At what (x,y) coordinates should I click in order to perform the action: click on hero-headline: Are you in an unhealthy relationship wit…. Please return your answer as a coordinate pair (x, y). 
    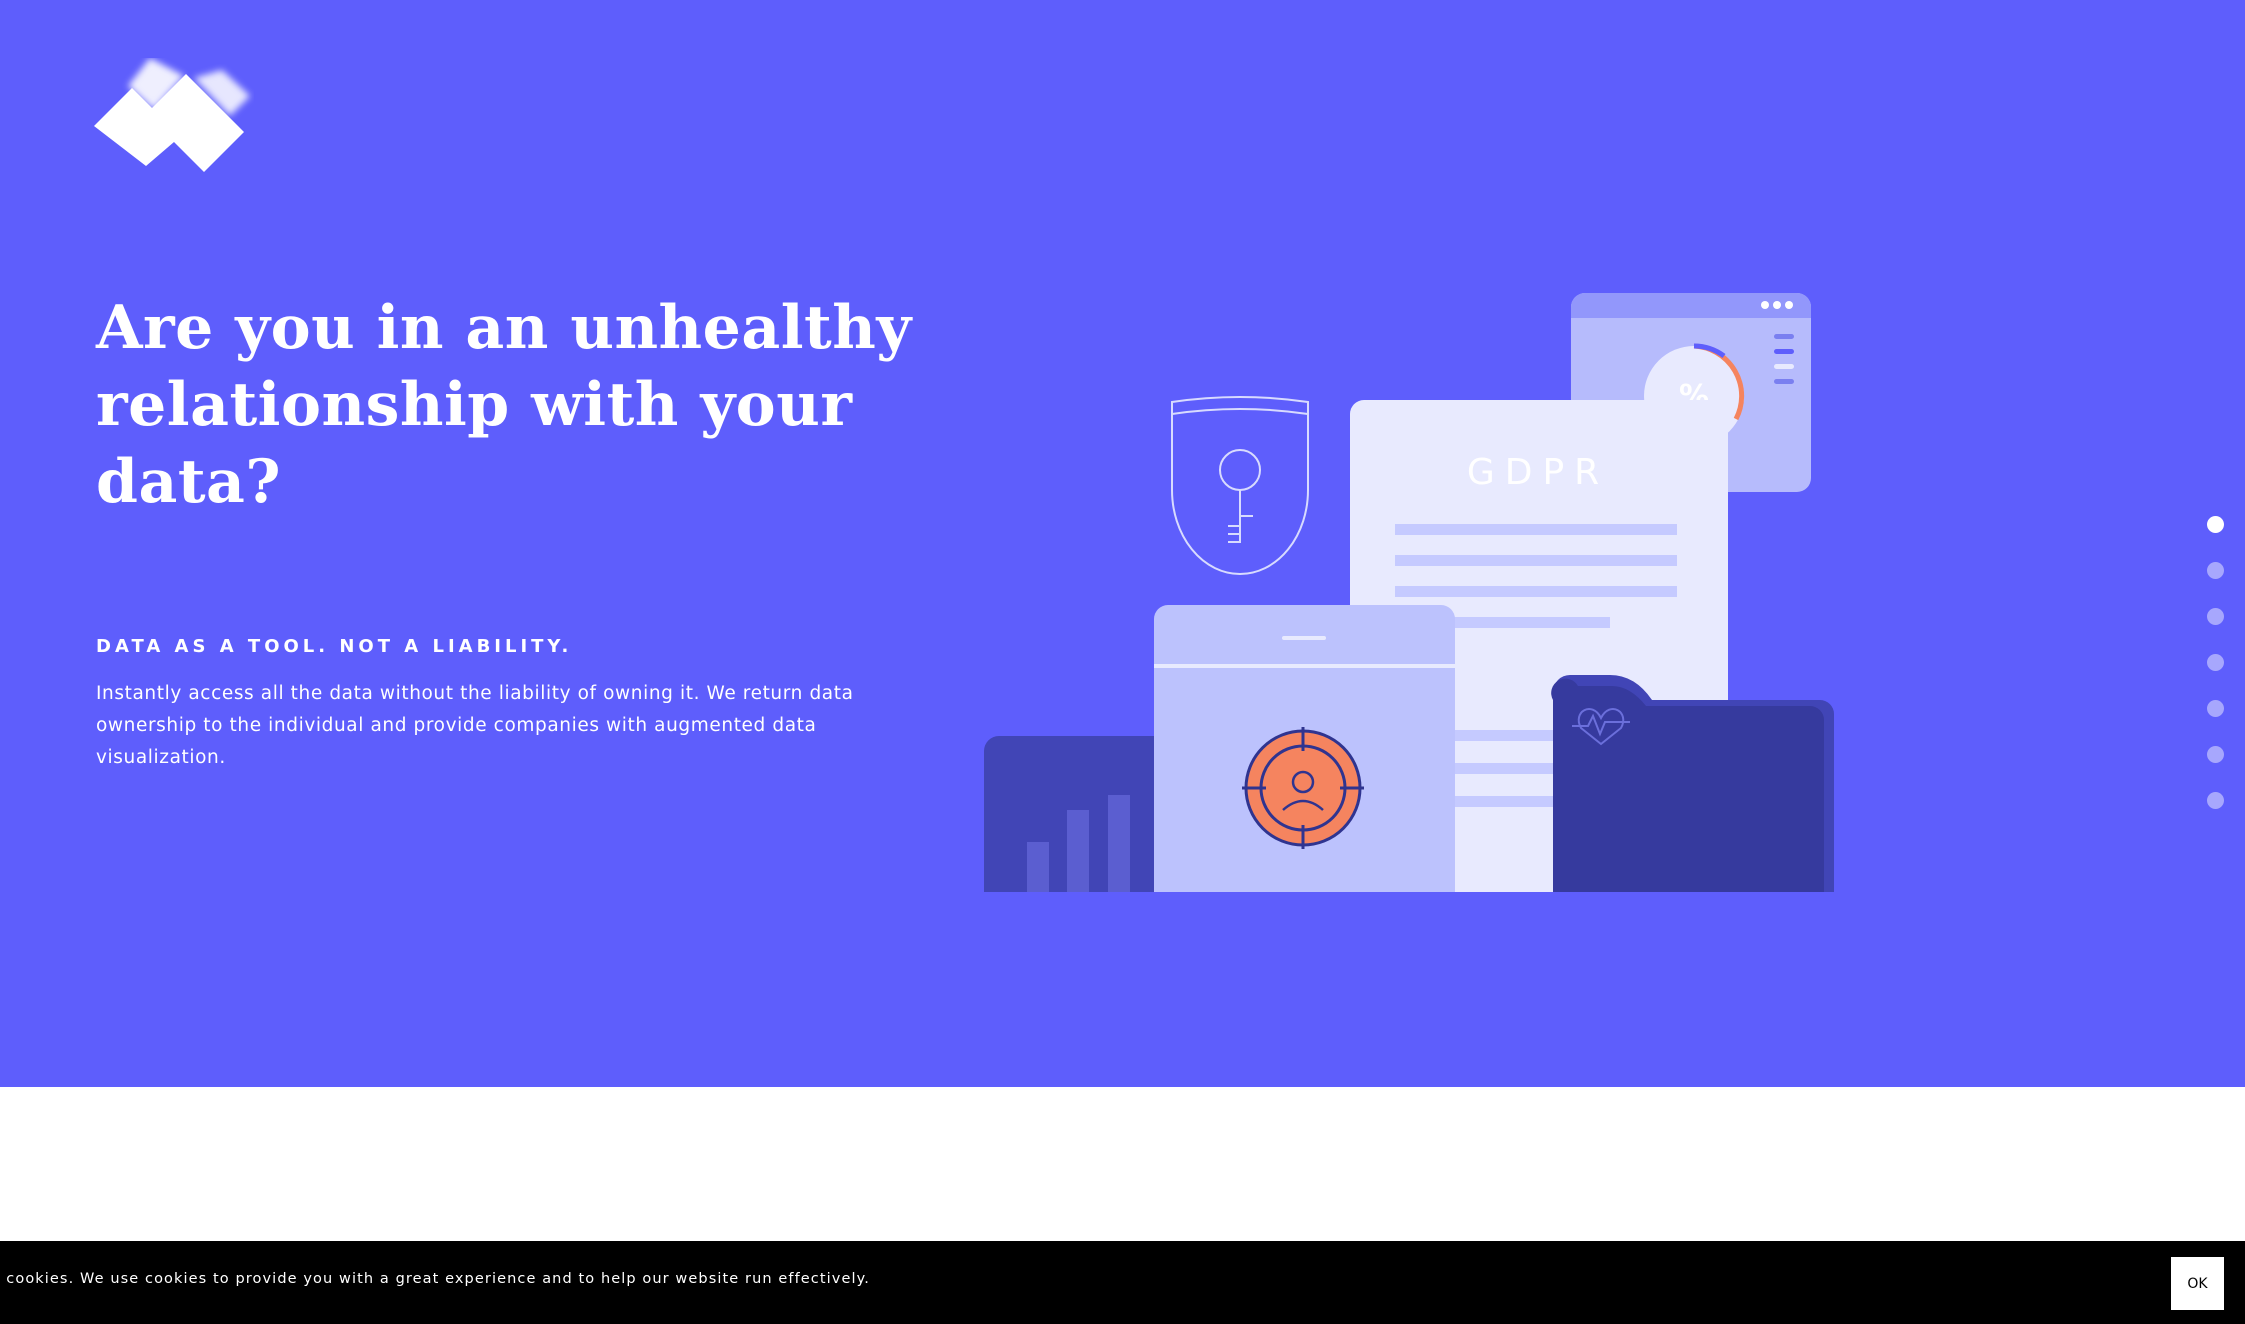
    Looking at the image, I should click on (504, 405).